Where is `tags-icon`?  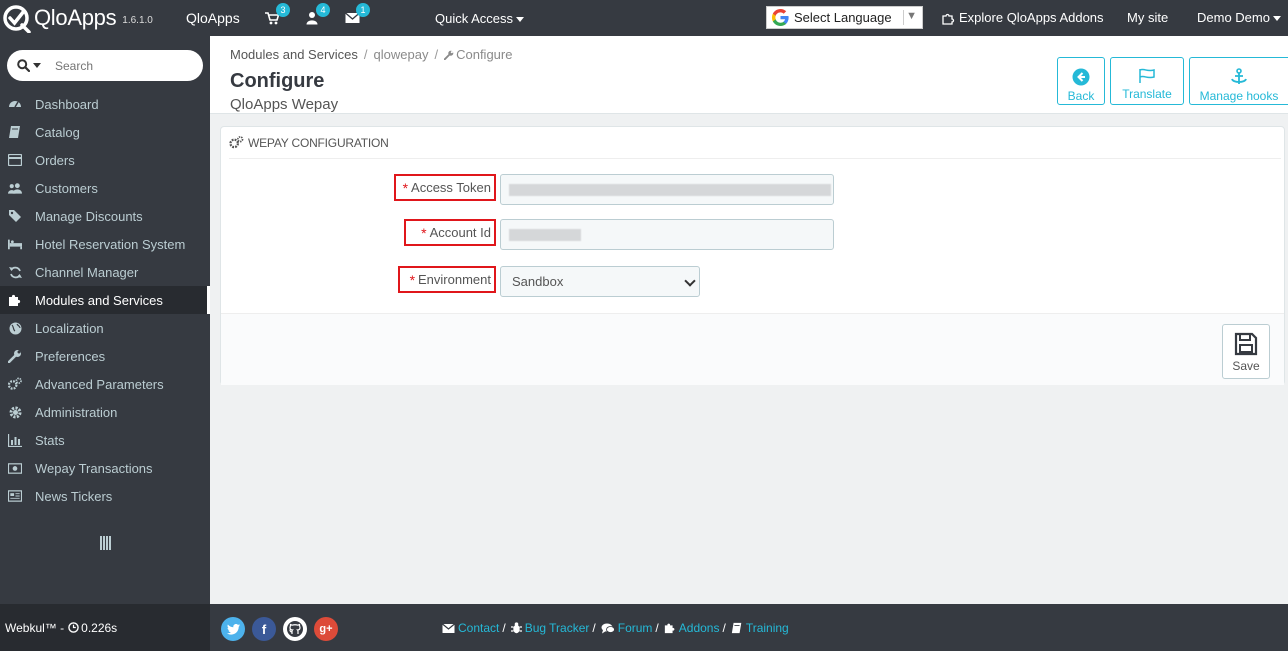
tags-icon is located at coordinates (15, 216).